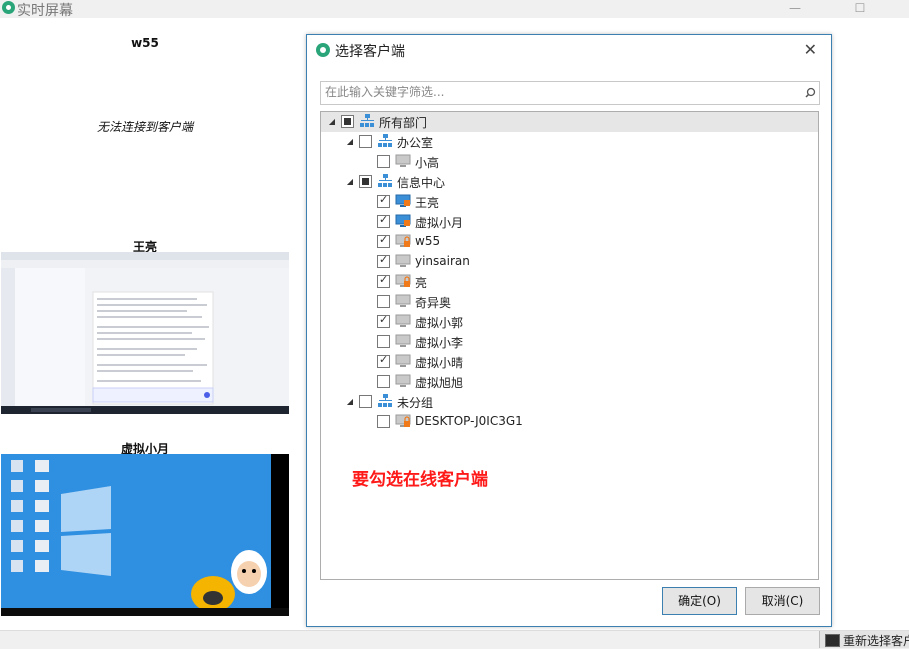  Describe the element at coordinates (876, 641) in the screenshot. I see `reselect-label: 重新选择客户` at that location.